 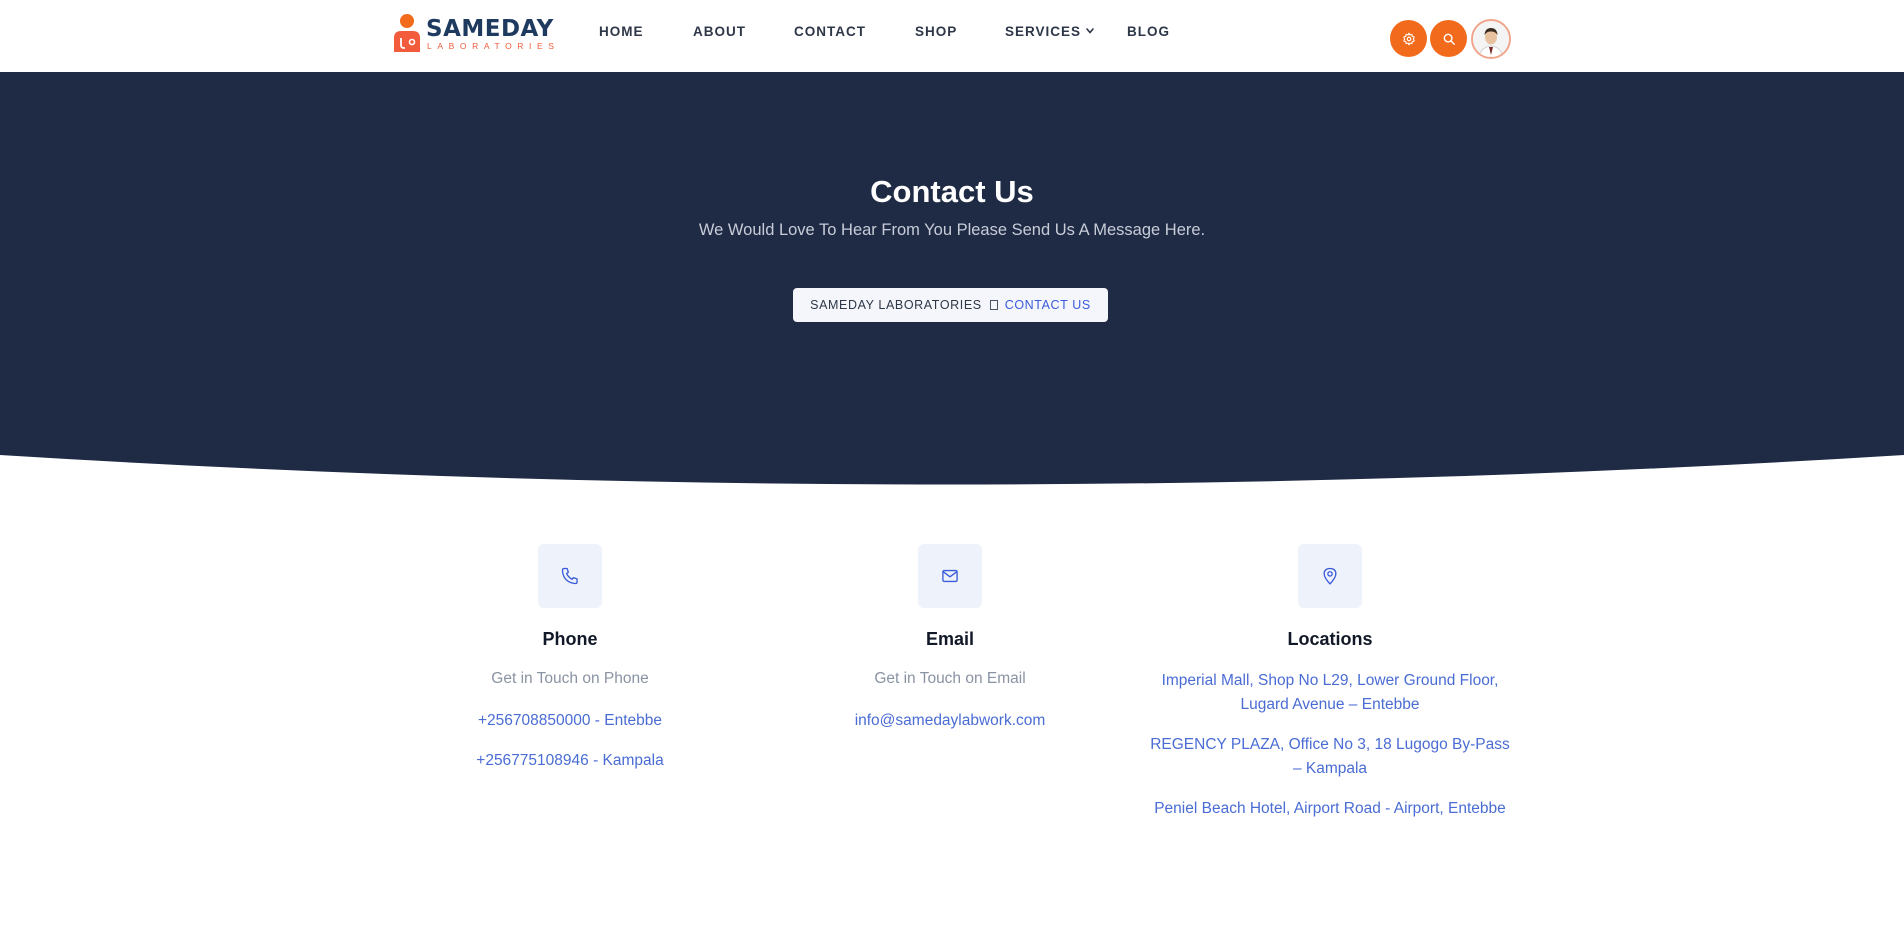 What do you see at coordinates (570, 678) in the screenshot?
I see `phone-lead: Get in Touch on Phone` at bounding box center [570, 678].